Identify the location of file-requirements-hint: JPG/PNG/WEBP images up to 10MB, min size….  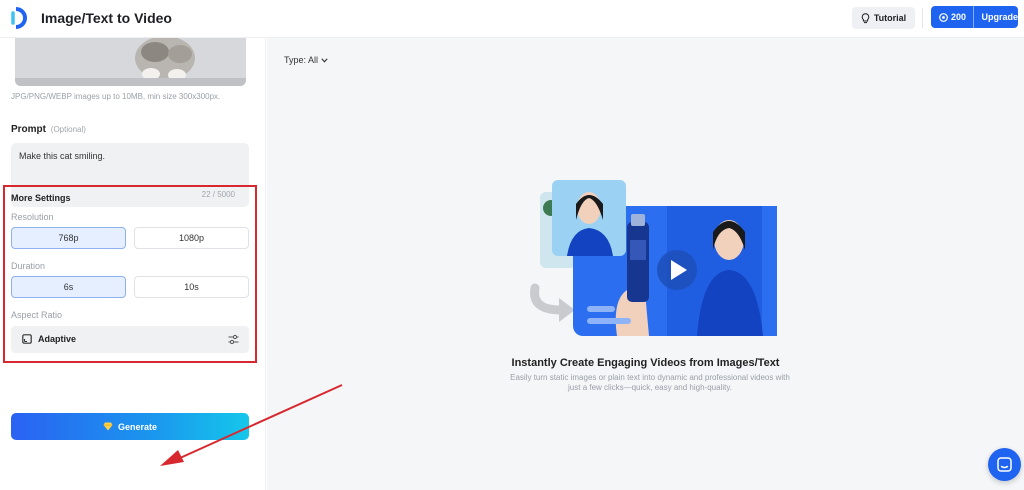
(116, 96).